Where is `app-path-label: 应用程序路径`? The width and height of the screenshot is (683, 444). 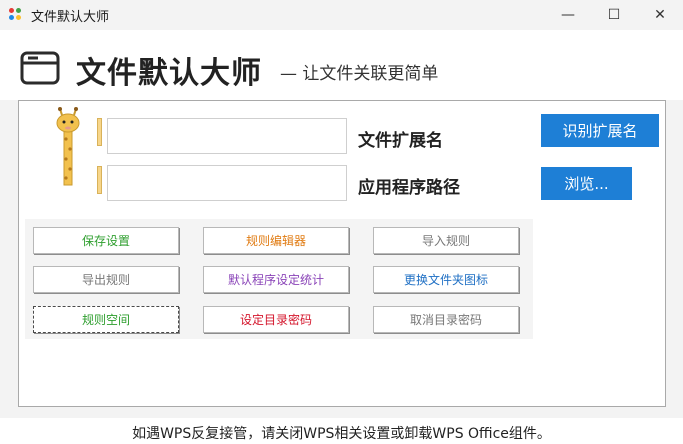
app-path-label: 应用程序路径 is located at coordinates (409, 188).